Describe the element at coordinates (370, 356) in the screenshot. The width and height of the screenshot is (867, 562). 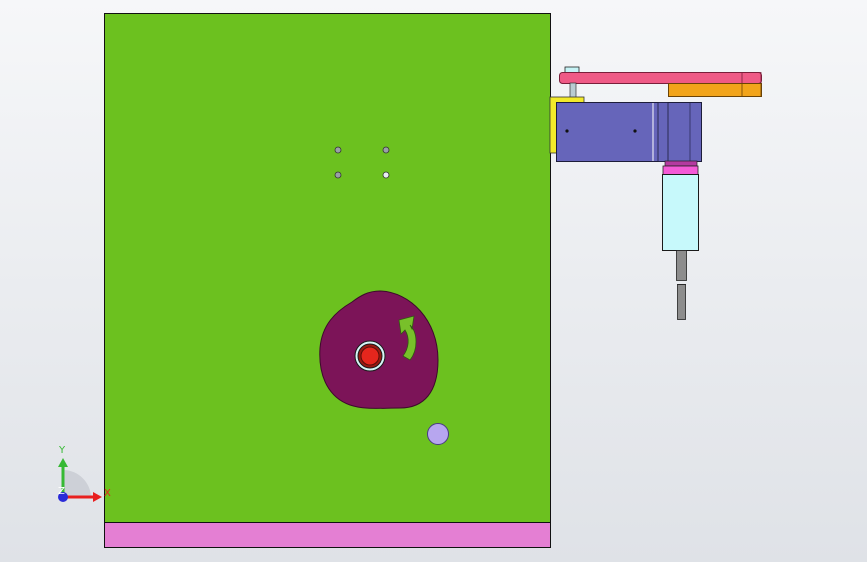
I see `cam-hub` at that location.